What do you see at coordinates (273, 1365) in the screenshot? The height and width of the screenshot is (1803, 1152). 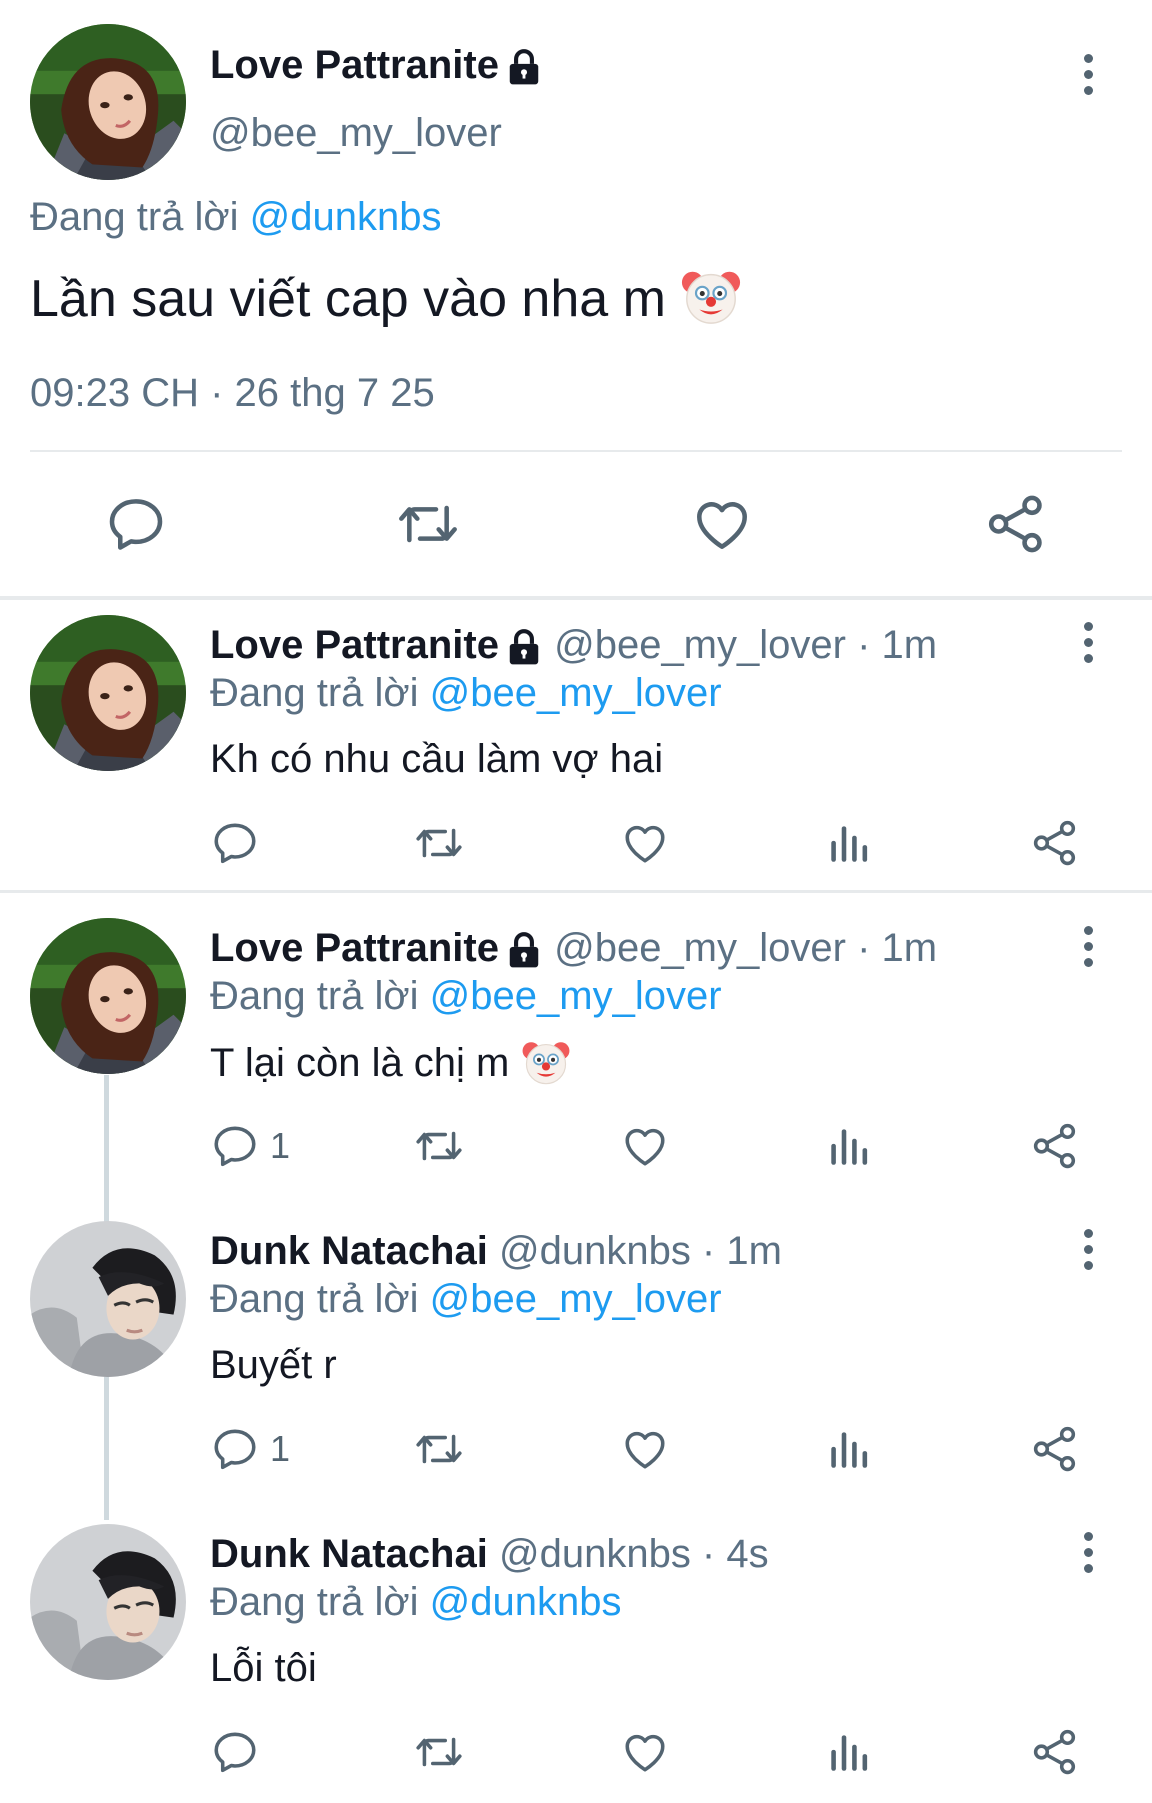 I see `reply-text: Buyết r` at bounding box center [273, 1365].